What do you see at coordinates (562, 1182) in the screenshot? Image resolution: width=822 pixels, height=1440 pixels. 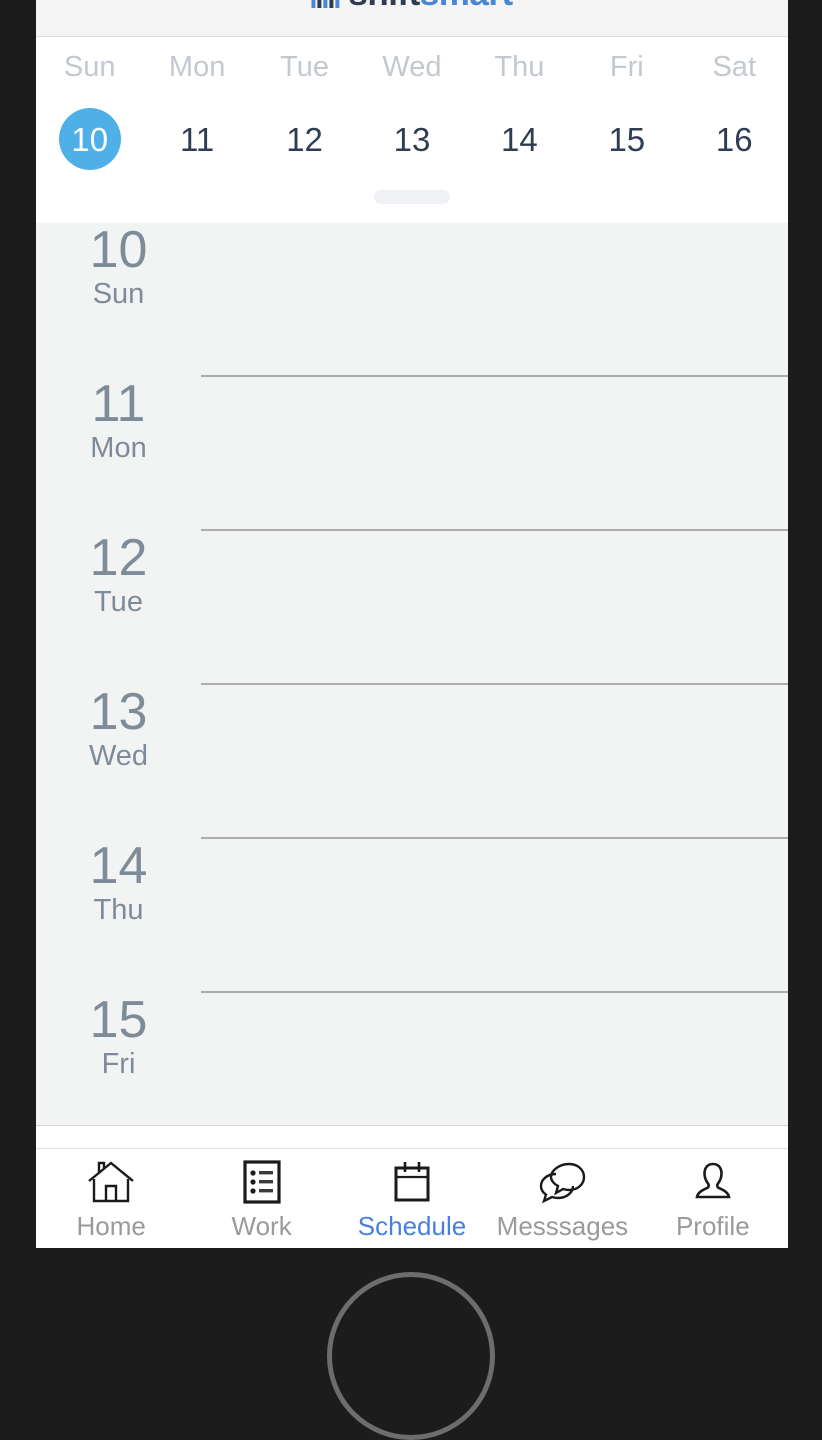 I see `chat-bubbles-icon` at bounding box center [562, 1182].